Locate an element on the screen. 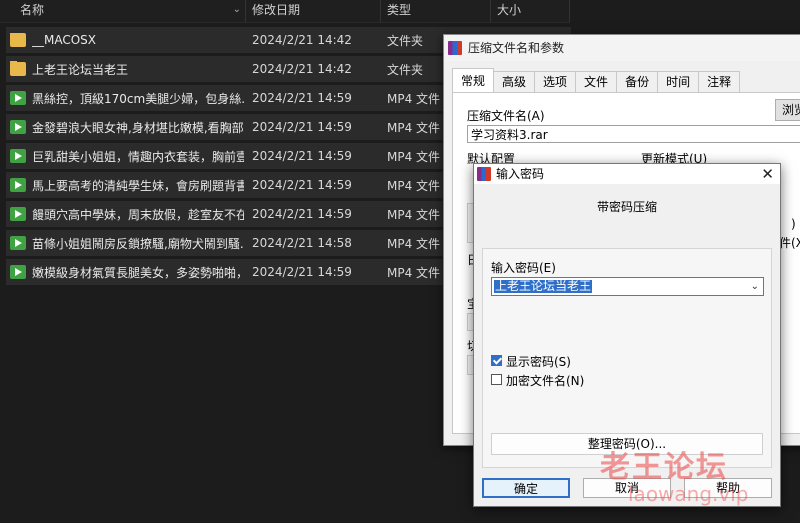 The height and width of the screenshot is (523, 800). archive-dialog-title: 压缩文件名和参数 is located at coordinates (516, 48).